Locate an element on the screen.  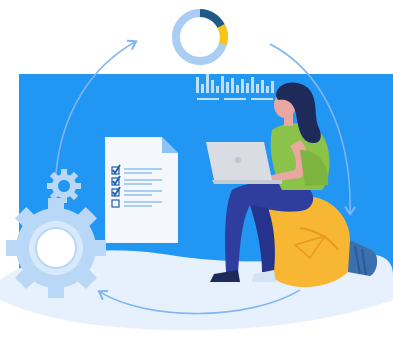
small-gear-icon is located at coordinates (64, 186).